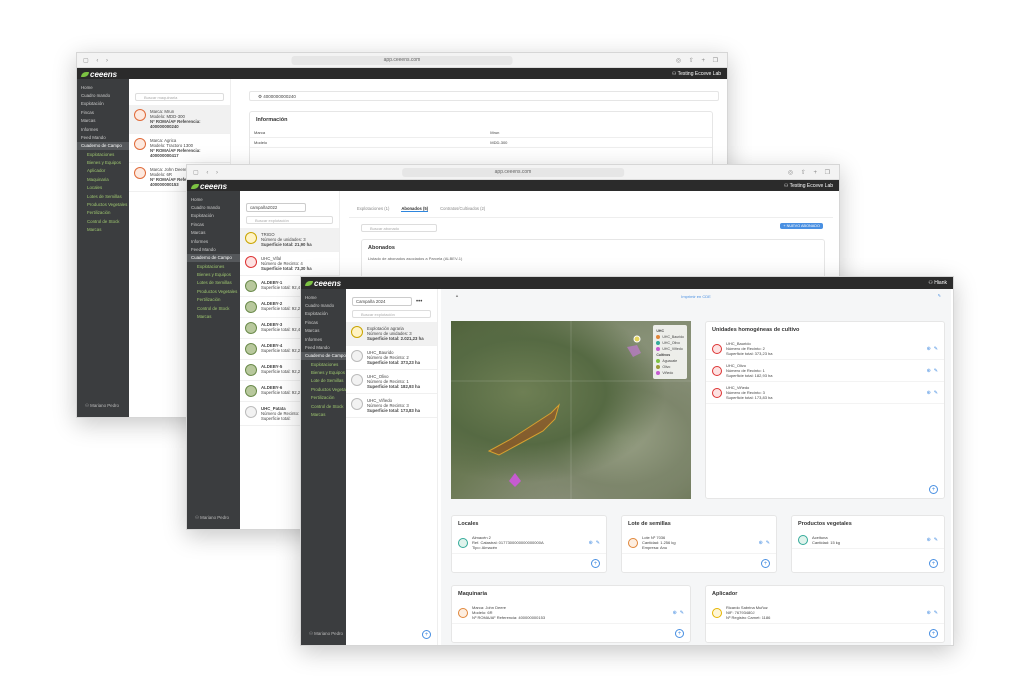 Image resolution: width=1024 pixels, height=692 pixels. I want to click on sidebar-subitem: Locales, so click(103, 188).